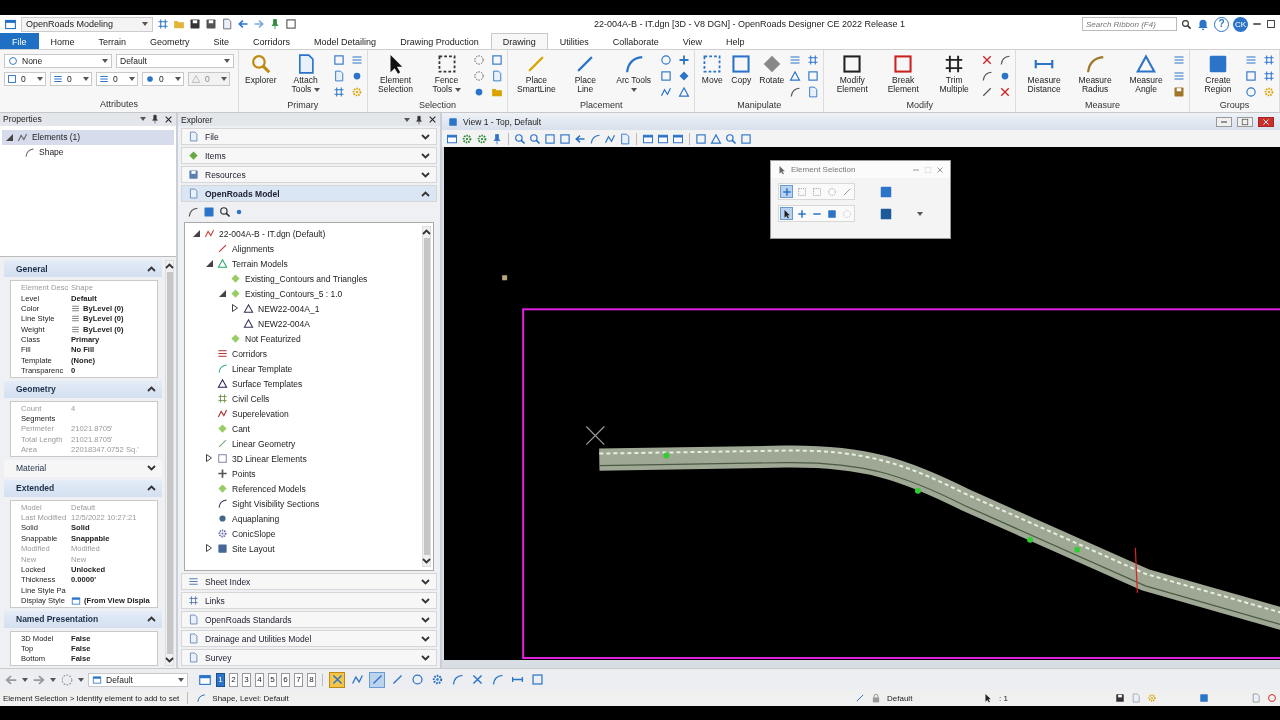  Describe the element at coordinates (306, 293) in the screenshot. I see `tree-item: Existing_Contours_5 : 1.0` at that location.